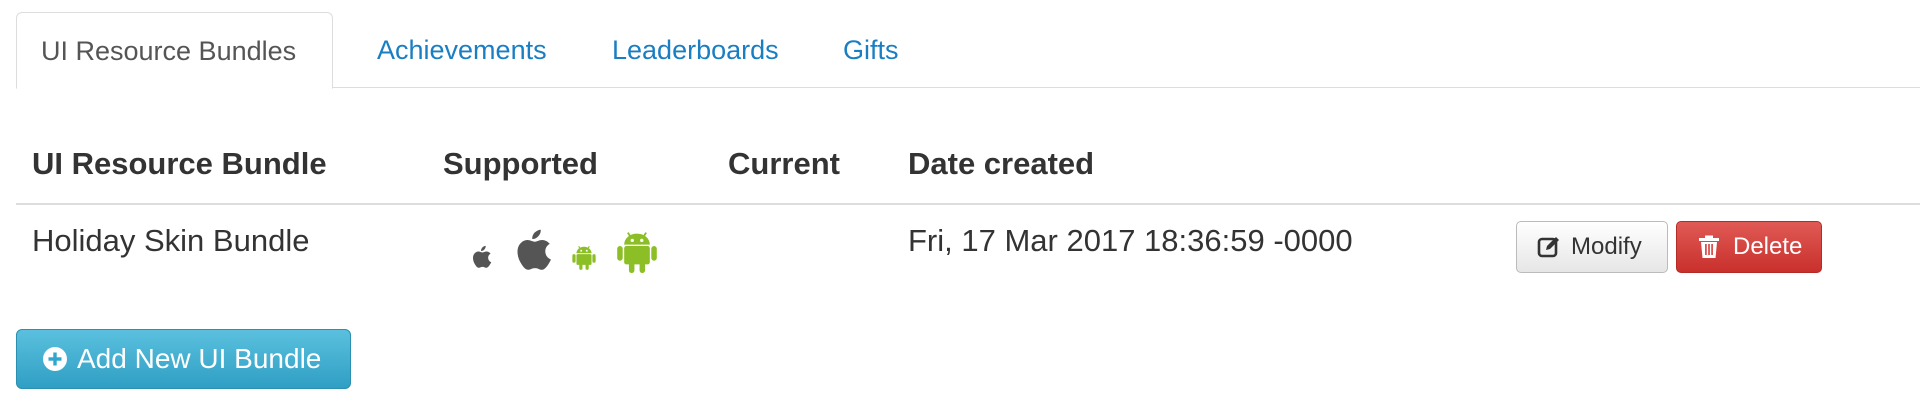  What do you see at coordinates (179, 163) in the screenshot?
I see `column-header-name: UI Resource Bundle` at bounding box center [179, 163].